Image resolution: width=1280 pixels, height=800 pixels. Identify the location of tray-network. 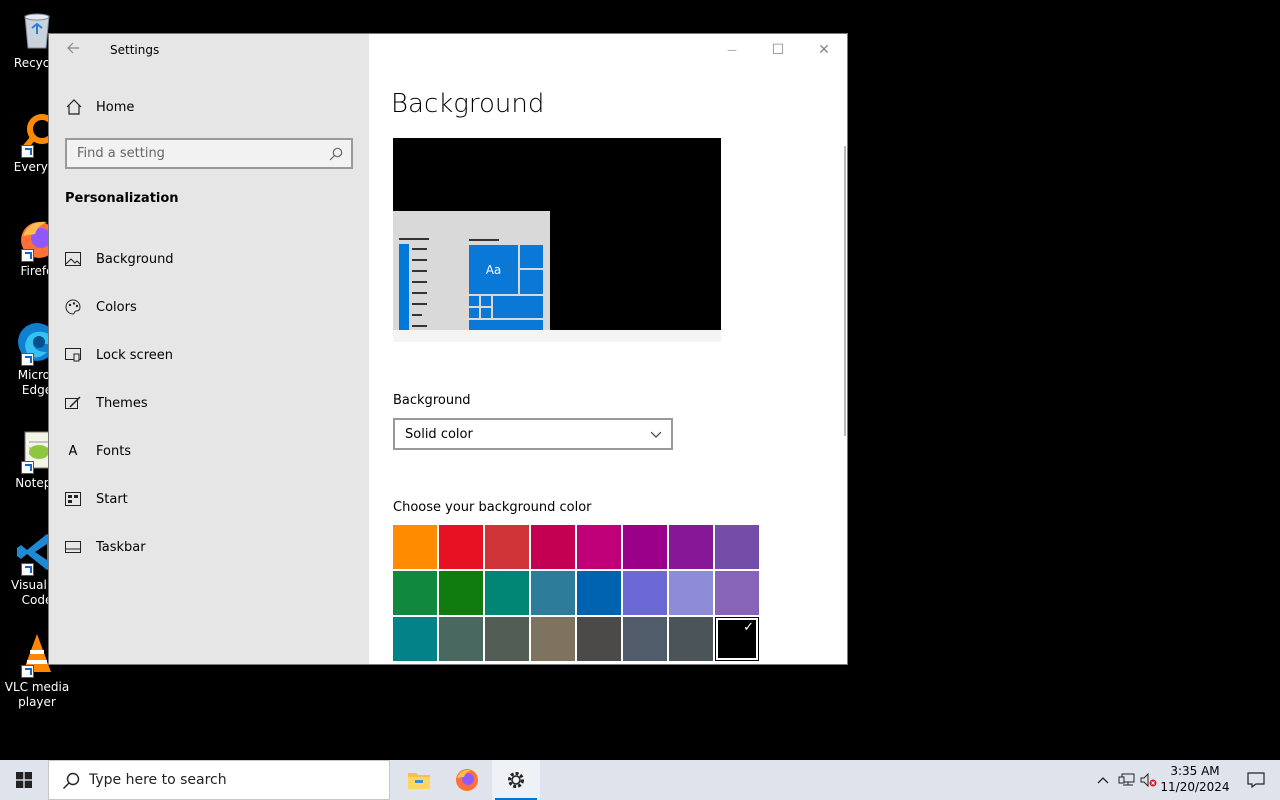
(1127, 780).